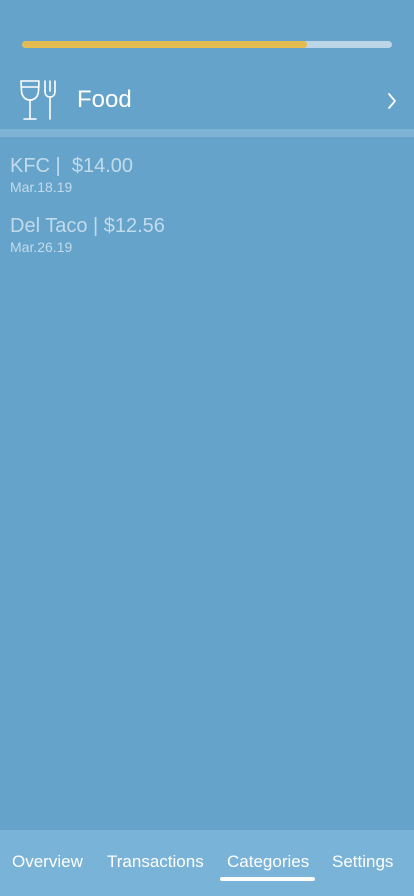 Image resolution: width=414 pixels, height=896 pixels. I want to click on budget-progress-bar, so click(207, 44).